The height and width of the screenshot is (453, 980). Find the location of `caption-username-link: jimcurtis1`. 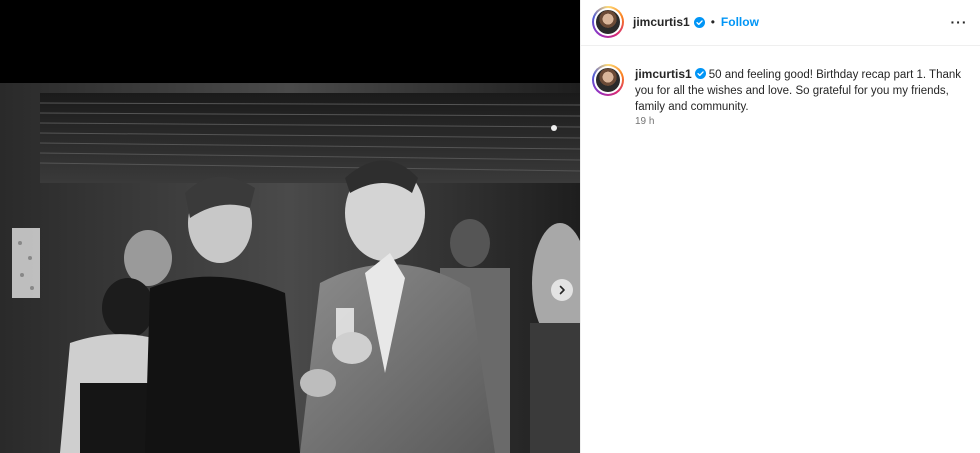

caption-username-link: jimcurtis1 is located at coordinates (663, 74).